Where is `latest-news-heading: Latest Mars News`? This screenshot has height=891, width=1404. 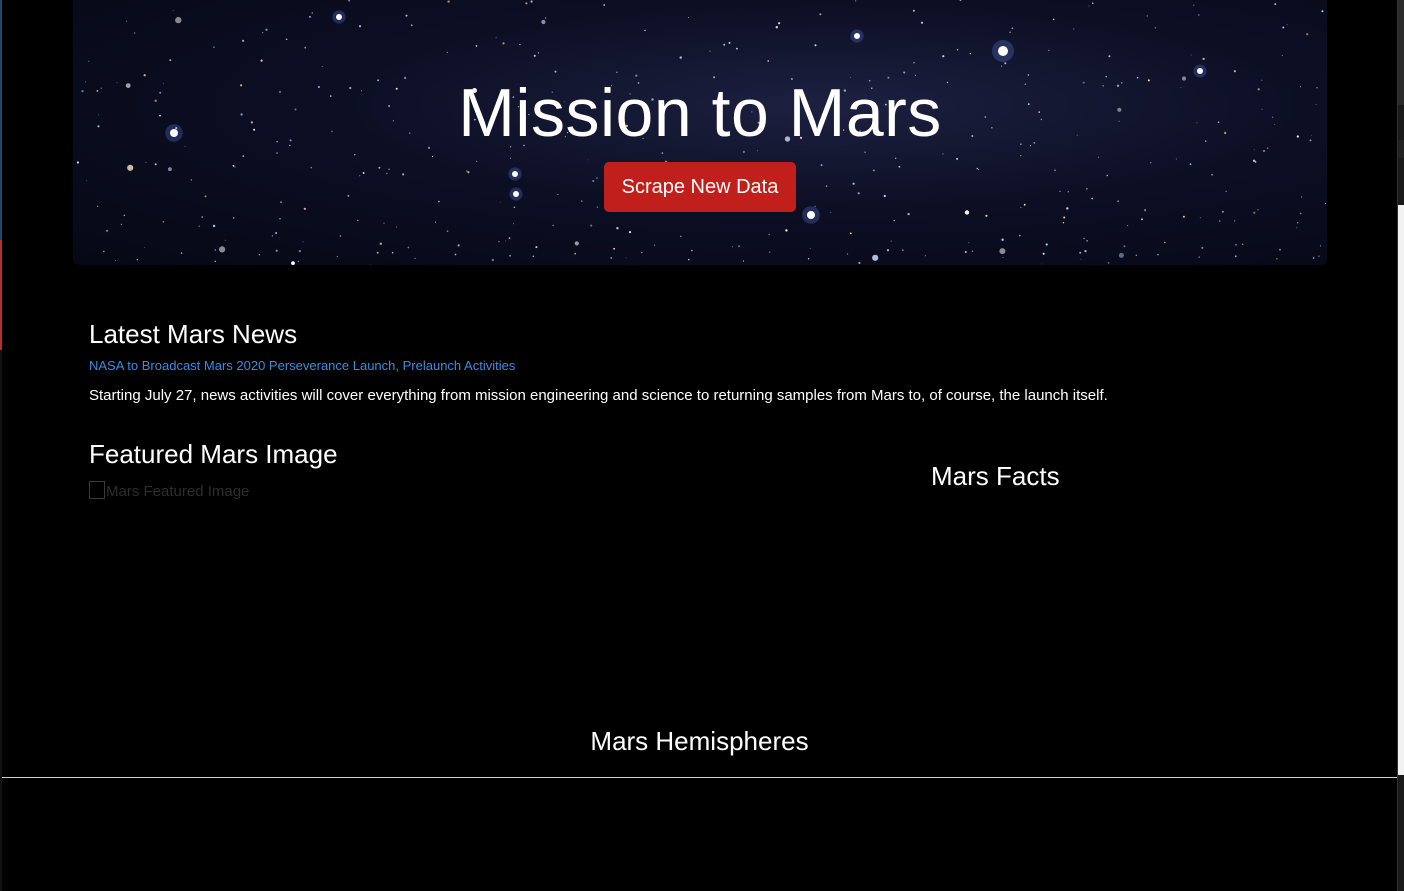
latest-news-heading: Latest Mars News is located at coordinates (193, 334).